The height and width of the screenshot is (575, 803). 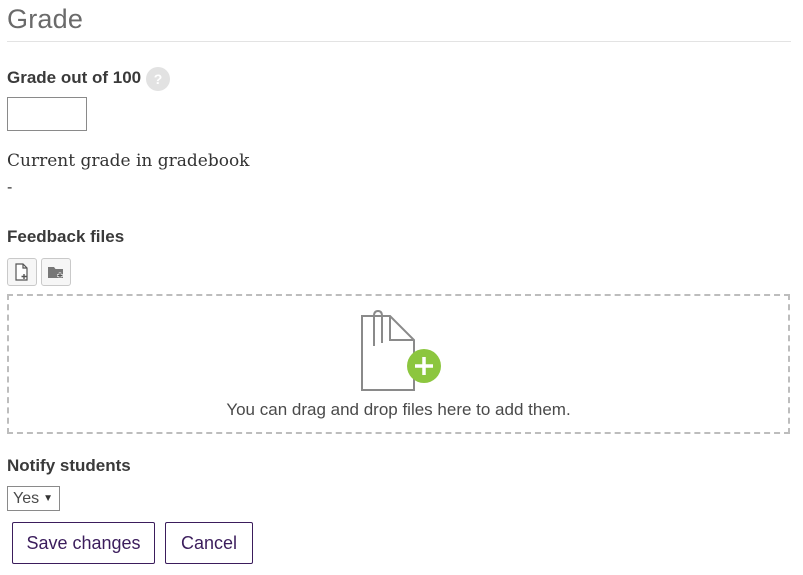 I want to click on add-file-icon, so click(x=21, y=272).